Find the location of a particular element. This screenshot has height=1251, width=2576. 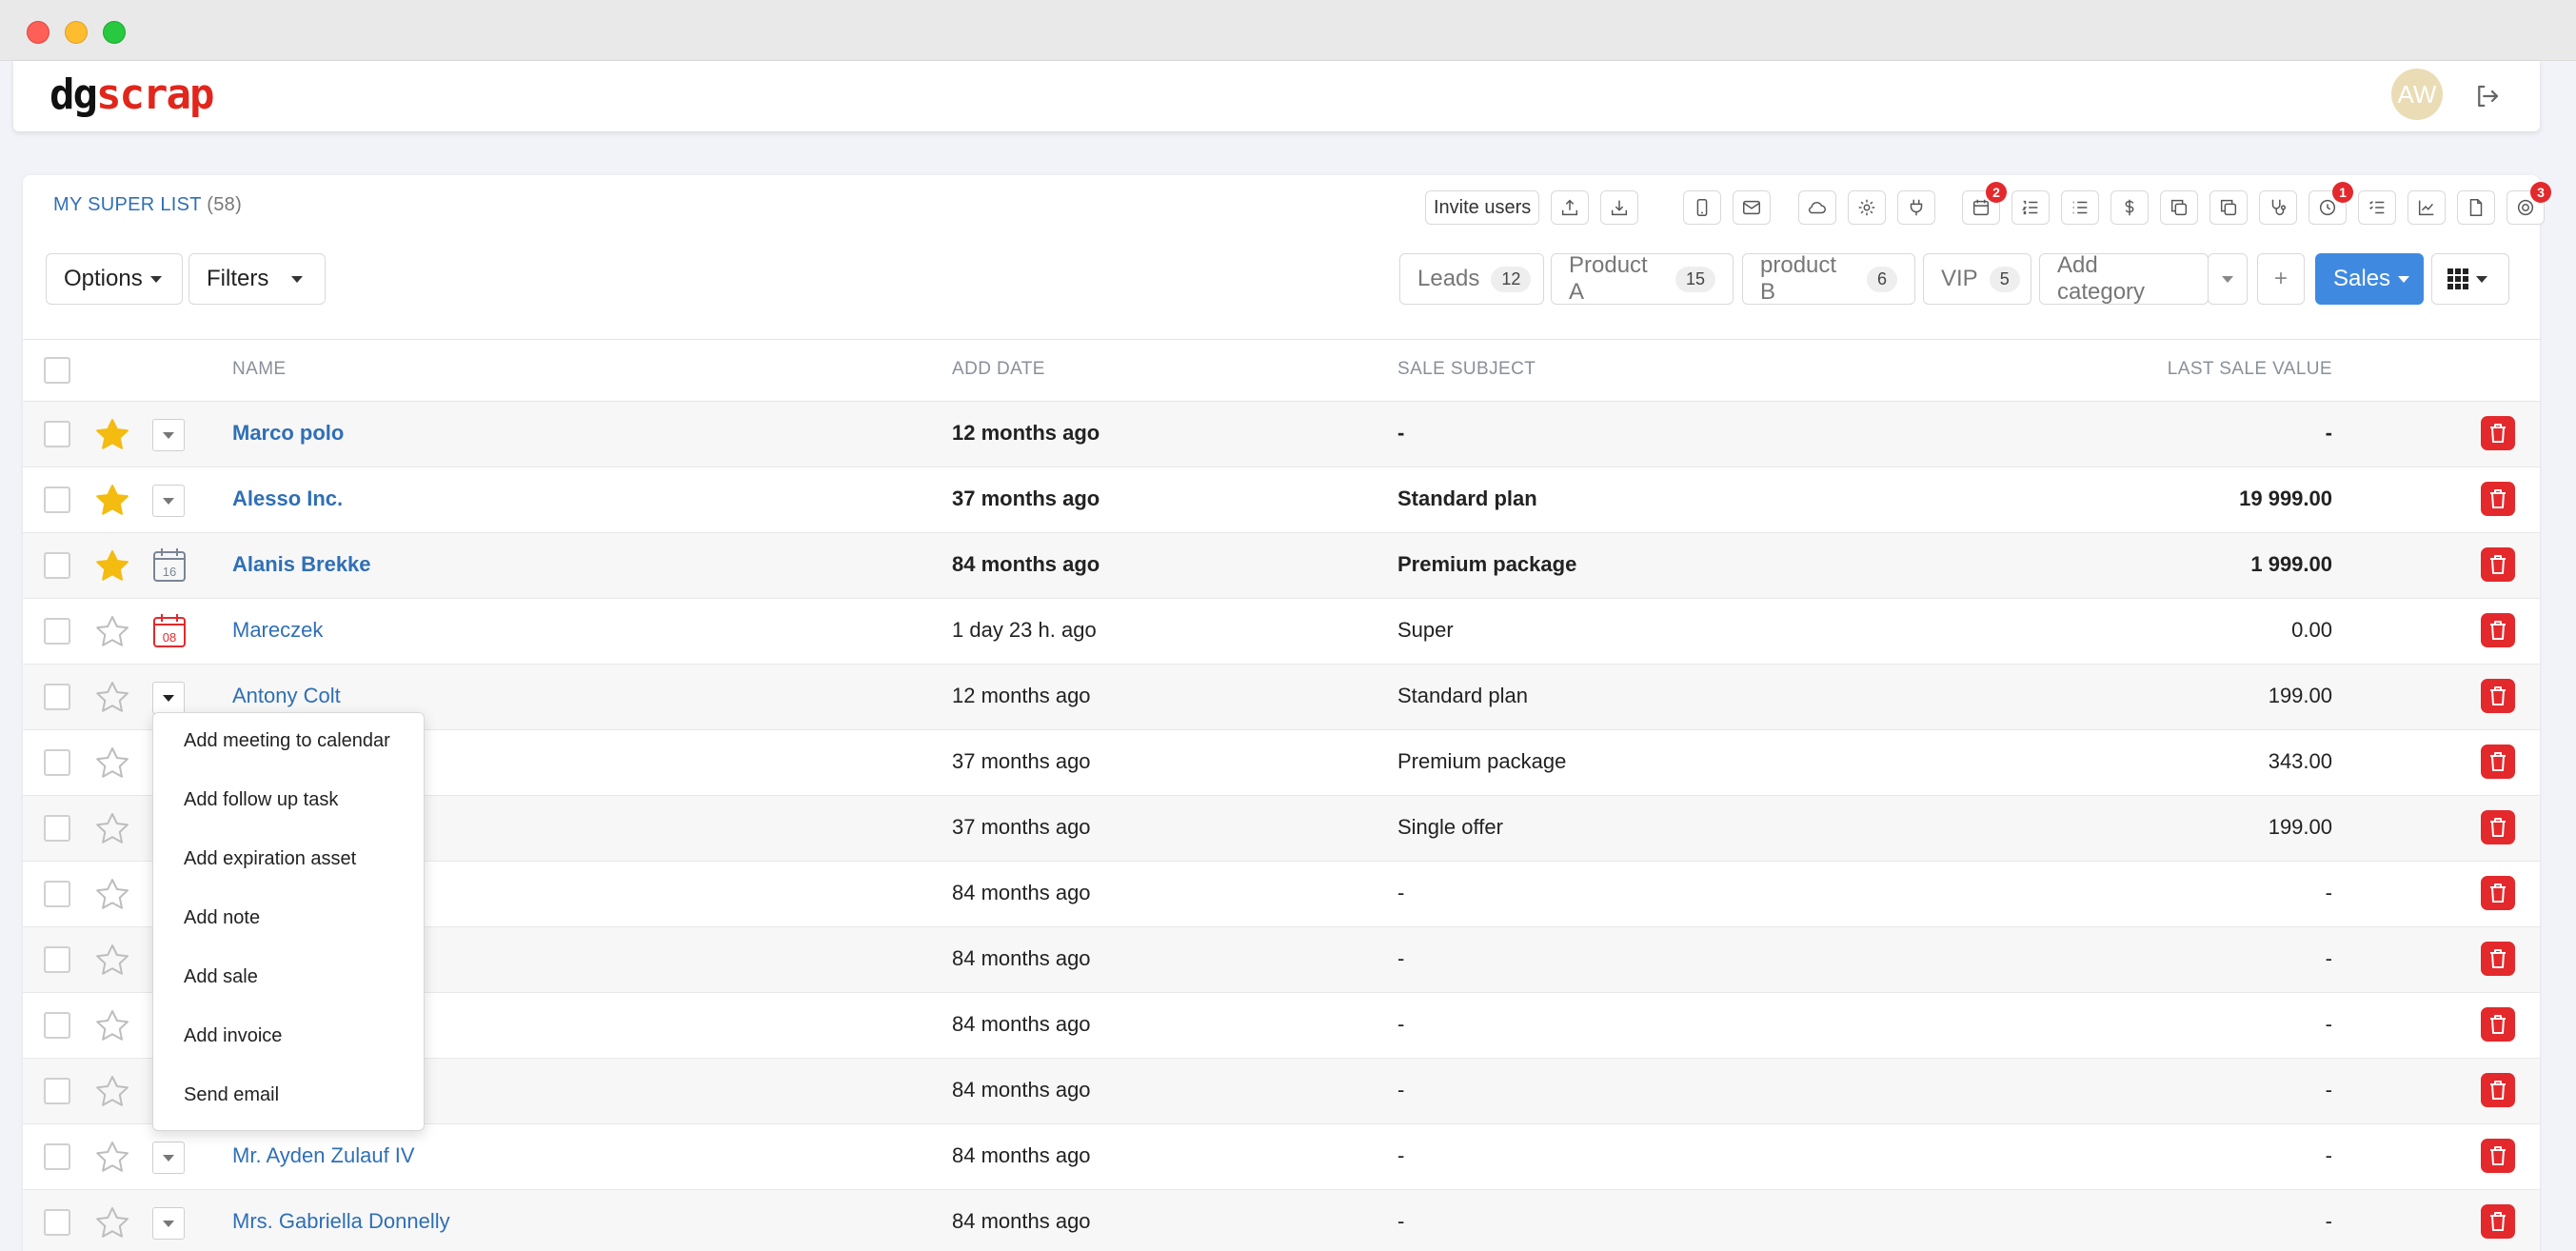

document-button is located at coordinates (2476, 207).